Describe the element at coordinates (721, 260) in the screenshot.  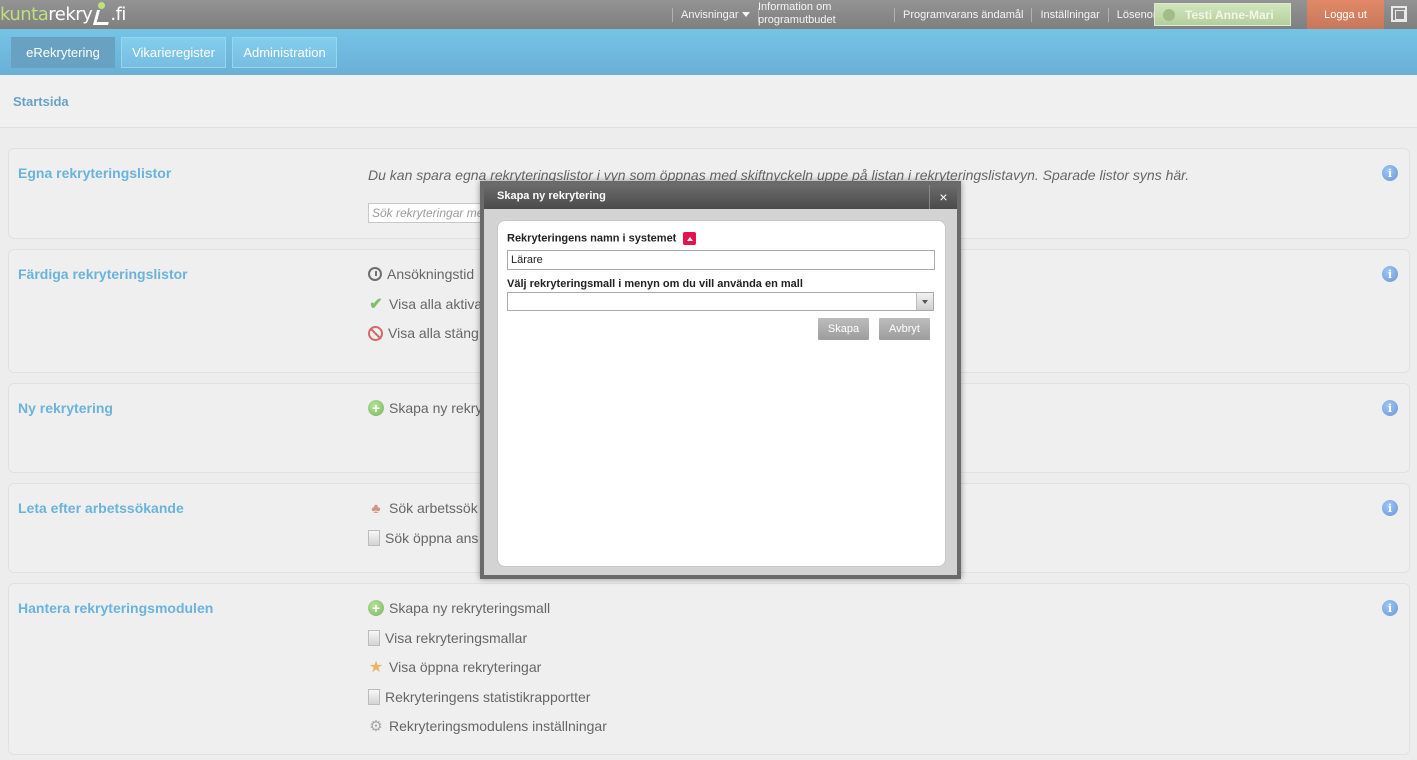
I see `recruitment-name-input` at that location.